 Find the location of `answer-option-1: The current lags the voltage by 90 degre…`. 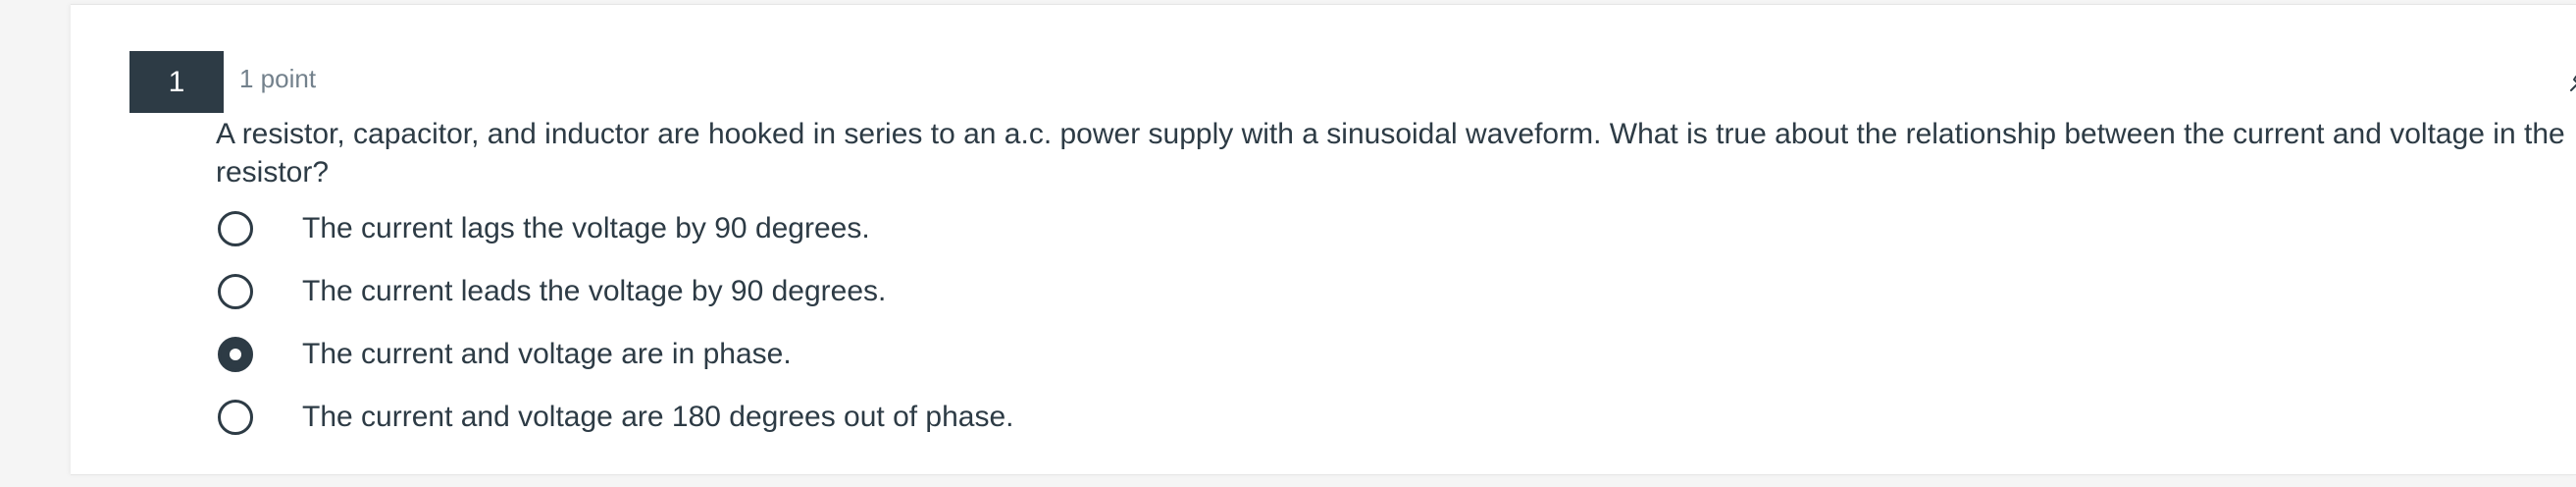

answer-option-1: The current lags the voltage by 90 degre… is located at coordinates (615, 228).